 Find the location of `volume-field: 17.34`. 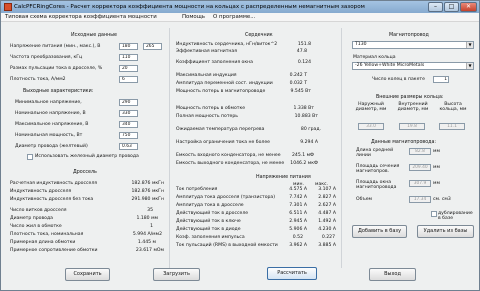

volume-field: 17.34 is located at coordinates (420, 199).